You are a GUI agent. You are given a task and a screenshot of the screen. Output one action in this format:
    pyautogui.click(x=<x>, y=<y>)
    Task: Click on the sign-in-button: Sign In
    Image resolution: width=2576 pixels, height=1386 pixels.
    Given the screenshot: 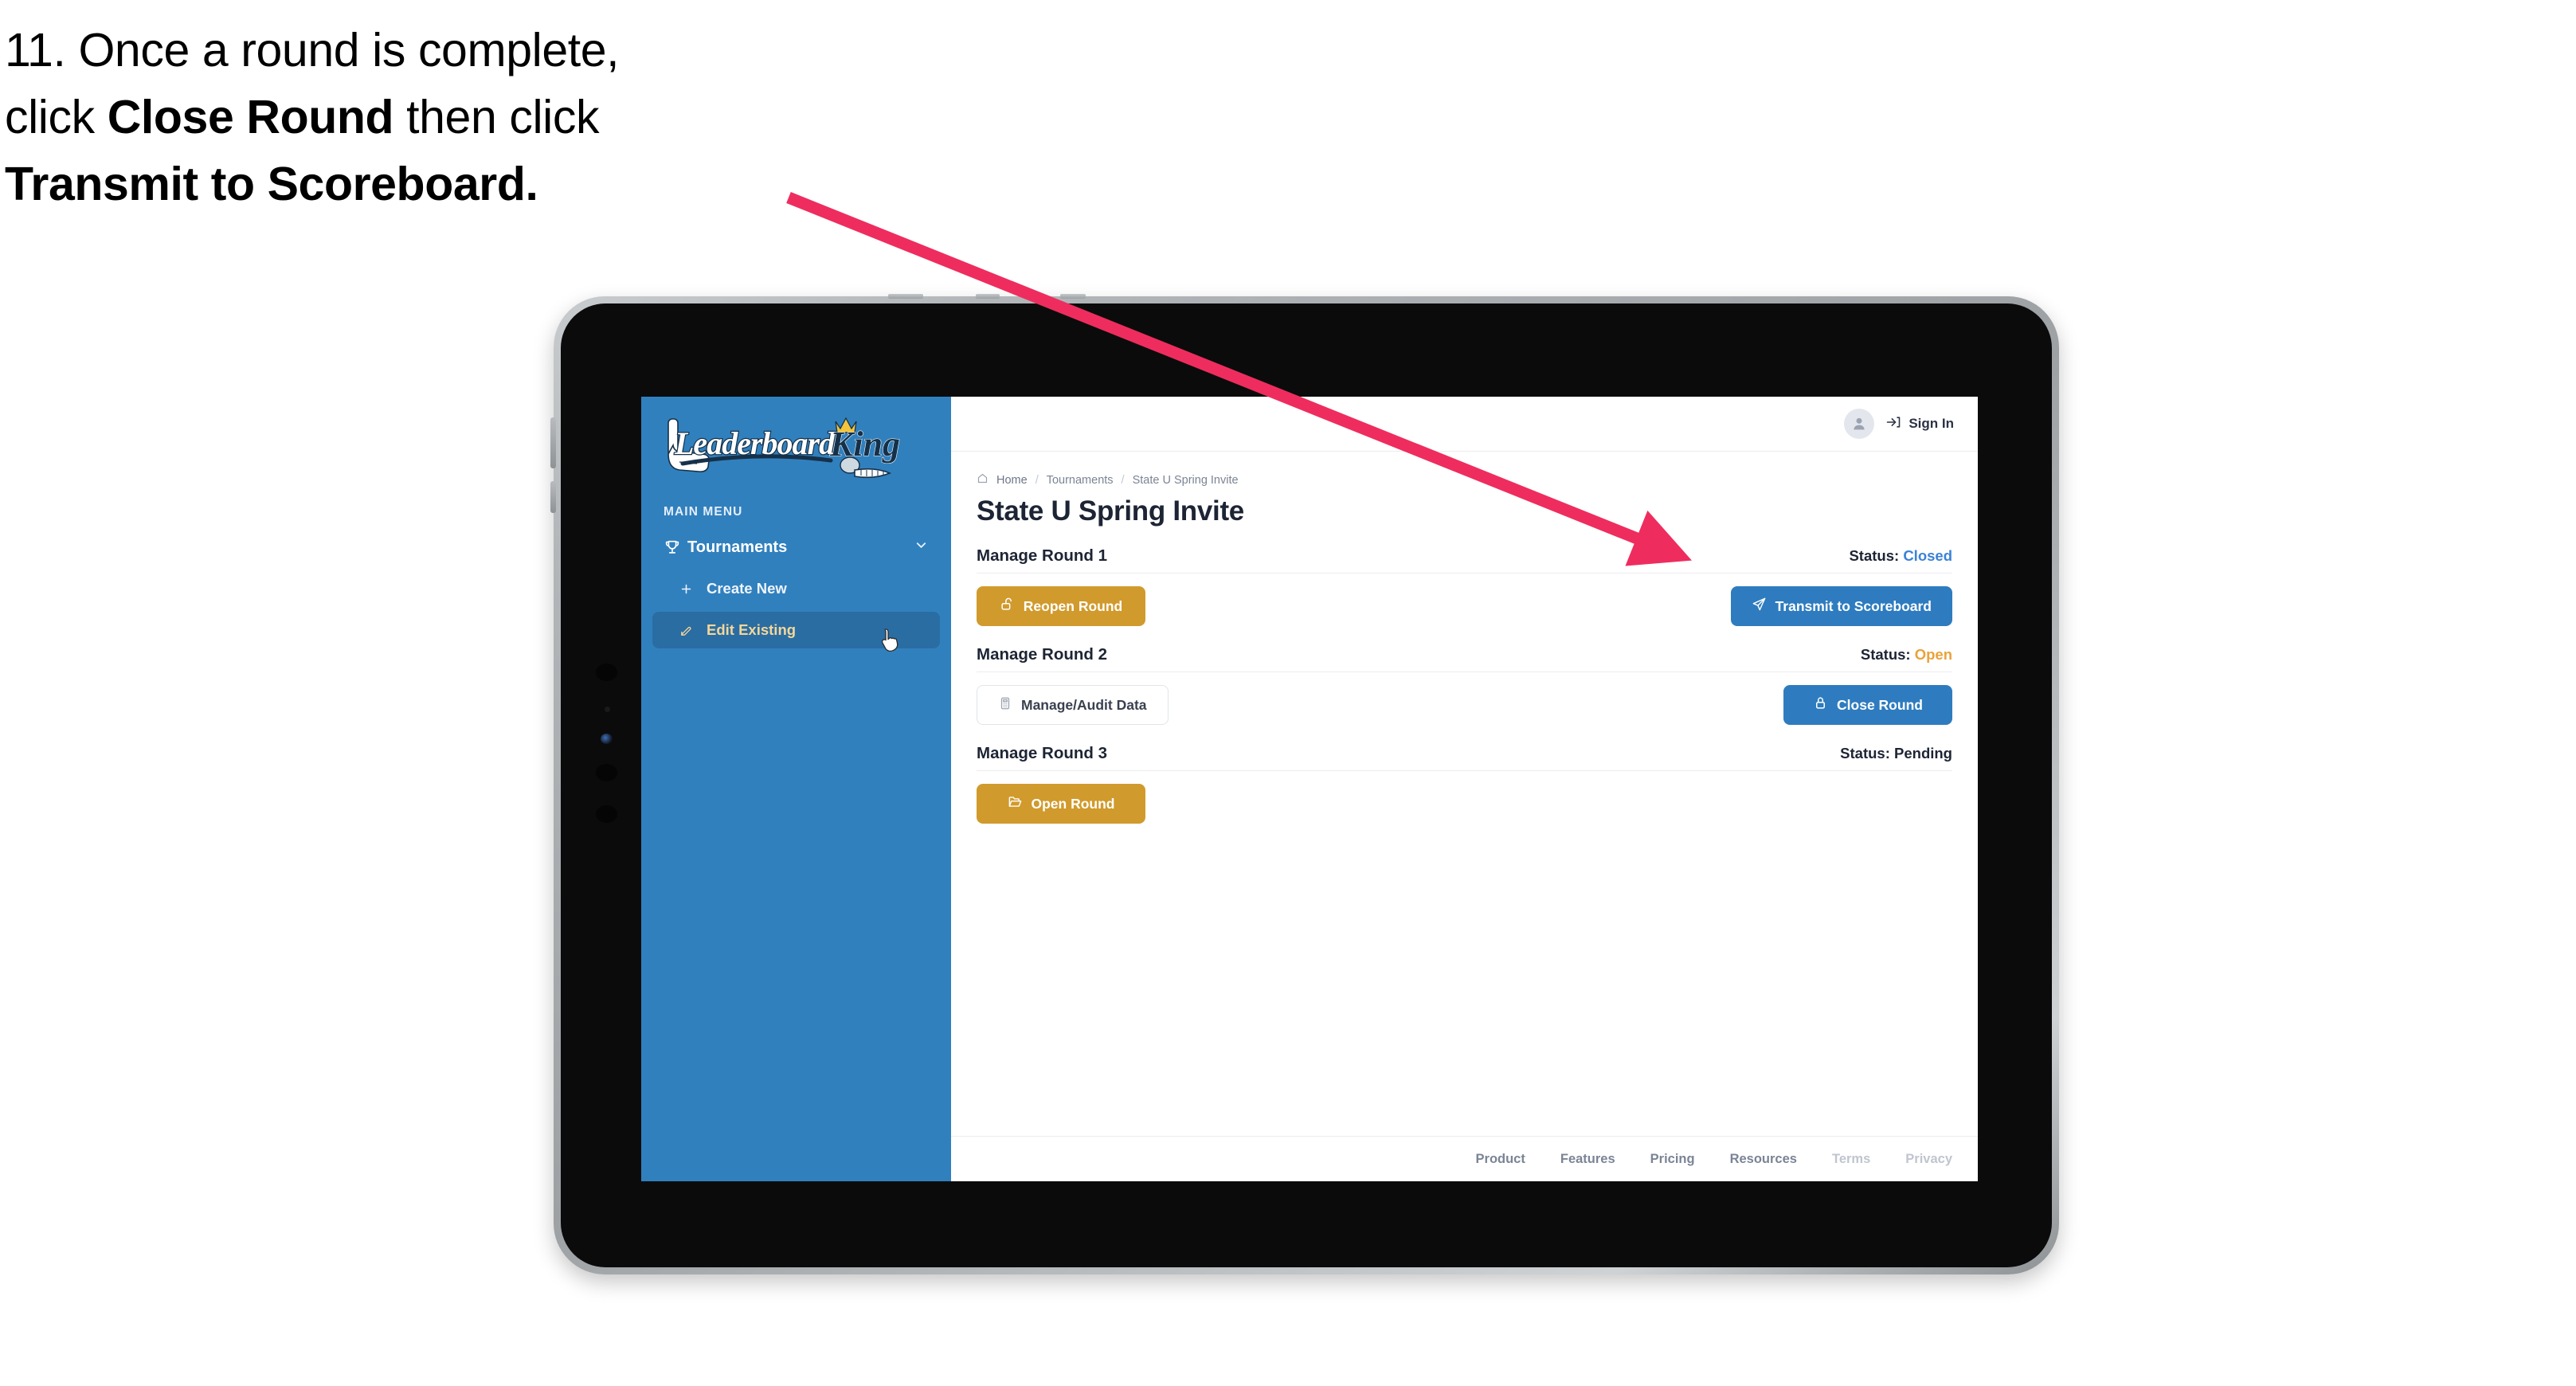 What is the action you would take?
    pyautogui.click(x=1919, y=424)
    